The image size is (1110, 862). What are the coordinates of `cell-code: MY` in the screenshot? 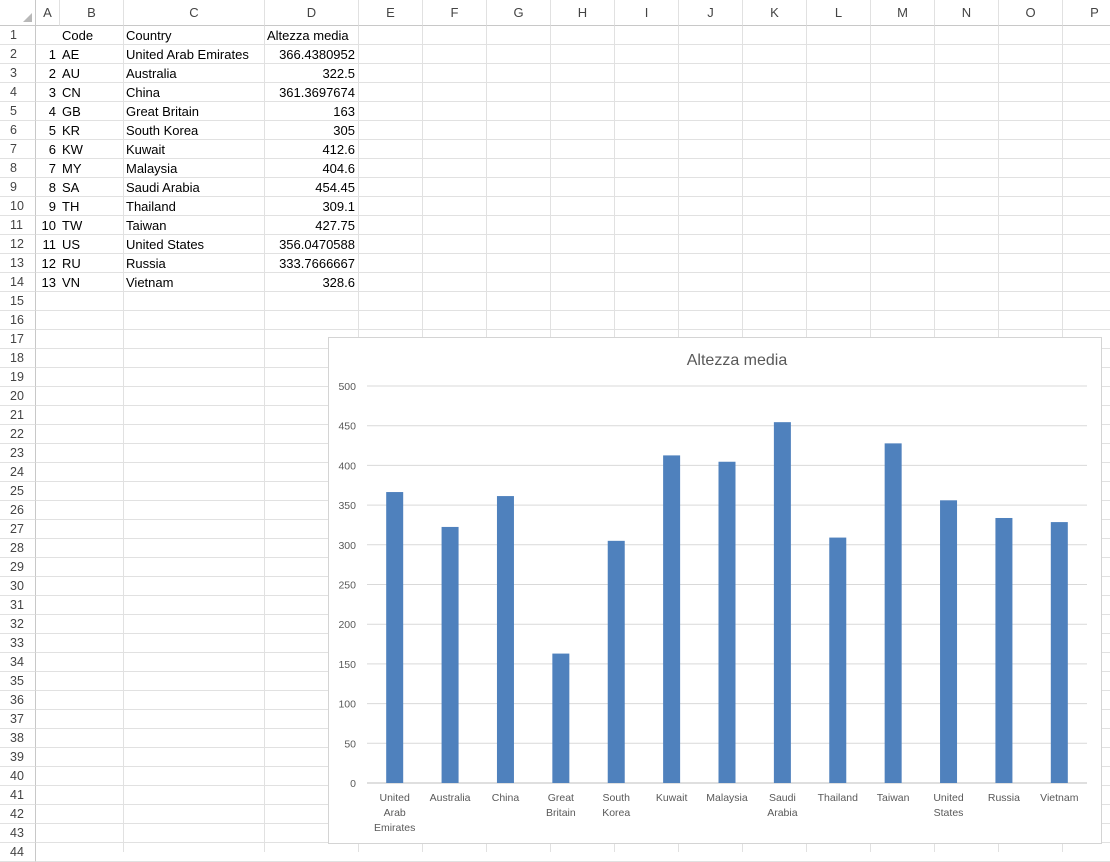 It's located at (91, 168).